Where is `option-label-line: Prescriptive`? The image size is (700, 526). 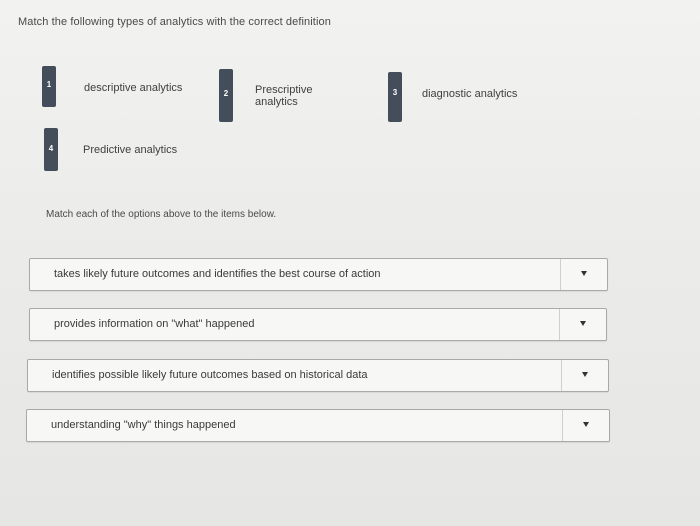 option-label-line: Prescriptive is located at coordinates (284, 90).